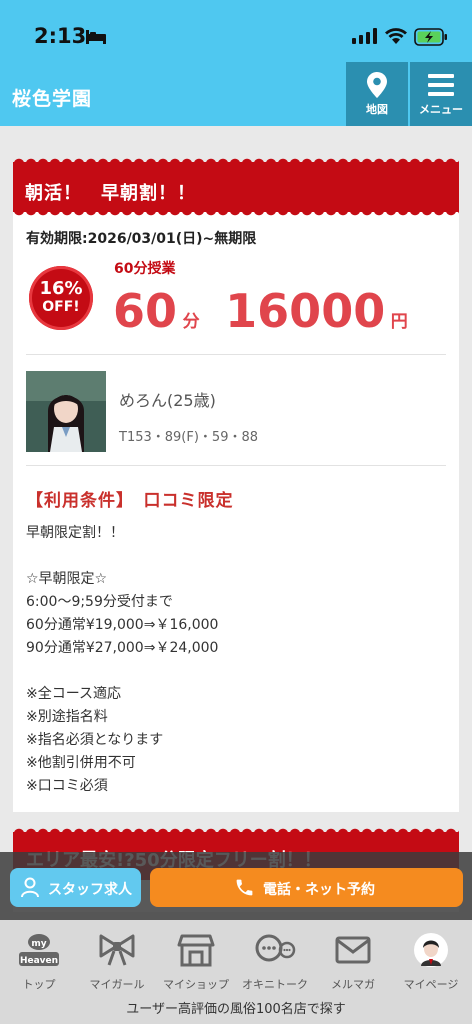 Image resolution: width=472 pixels, height=1024 pixels. What do you see at coordinates (39, 984) in the screenshot?
I see `tab-label: トップ` at bounding box center [39, 984].